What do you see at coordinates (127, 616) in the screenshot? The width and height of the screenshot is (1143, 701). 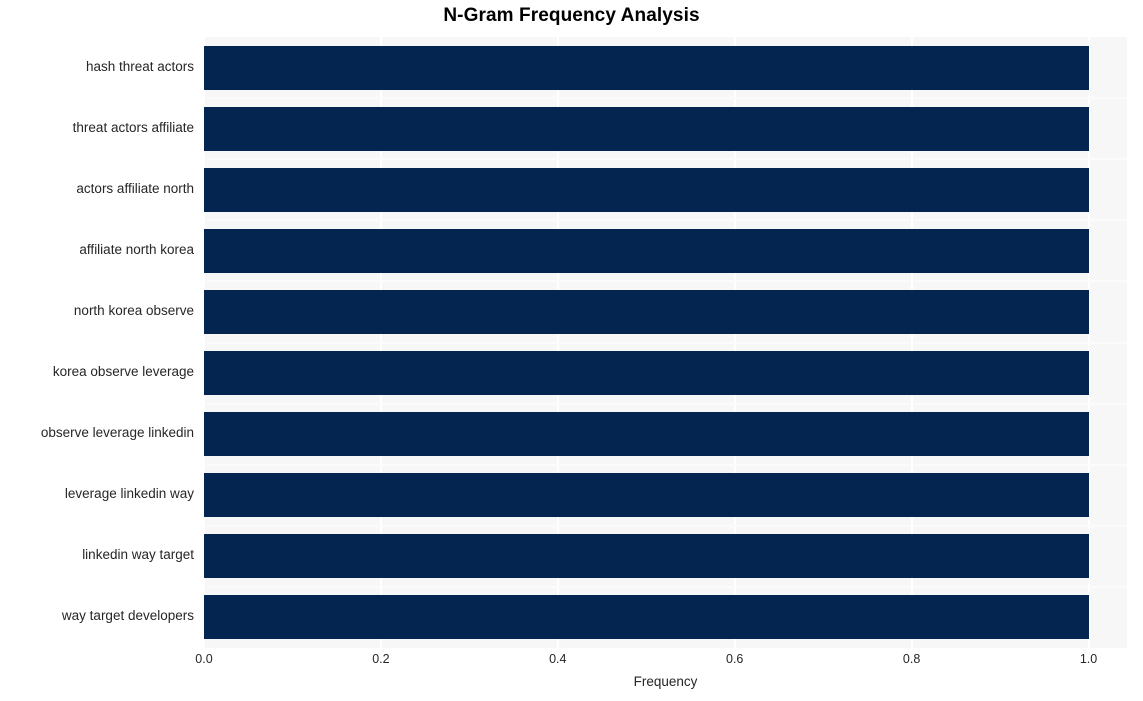 I see `y-tick-label-9: way target developers` at bounding box center [127, 616].